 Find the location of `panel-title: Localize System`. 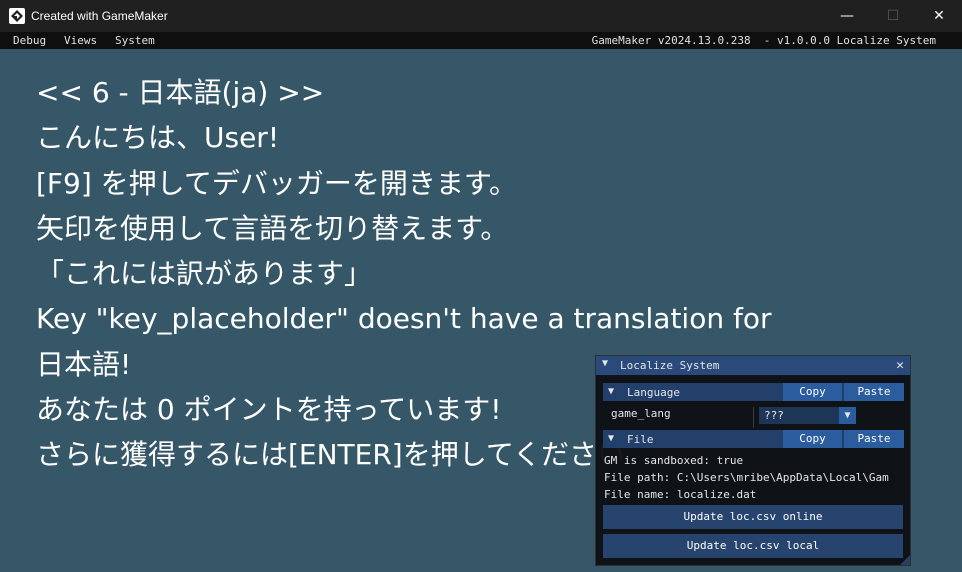

panel-title: Localize System is located at coordinates (670, 365).